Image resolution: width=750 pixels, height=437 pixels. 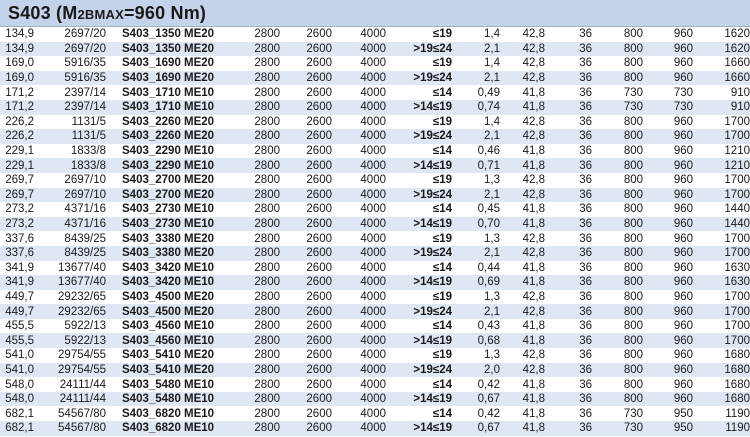 What do you see at coordinates (170, 49) in the screenshot?
I see `table-cell: S403_1350 ME20` at bounding box center [170, 49].